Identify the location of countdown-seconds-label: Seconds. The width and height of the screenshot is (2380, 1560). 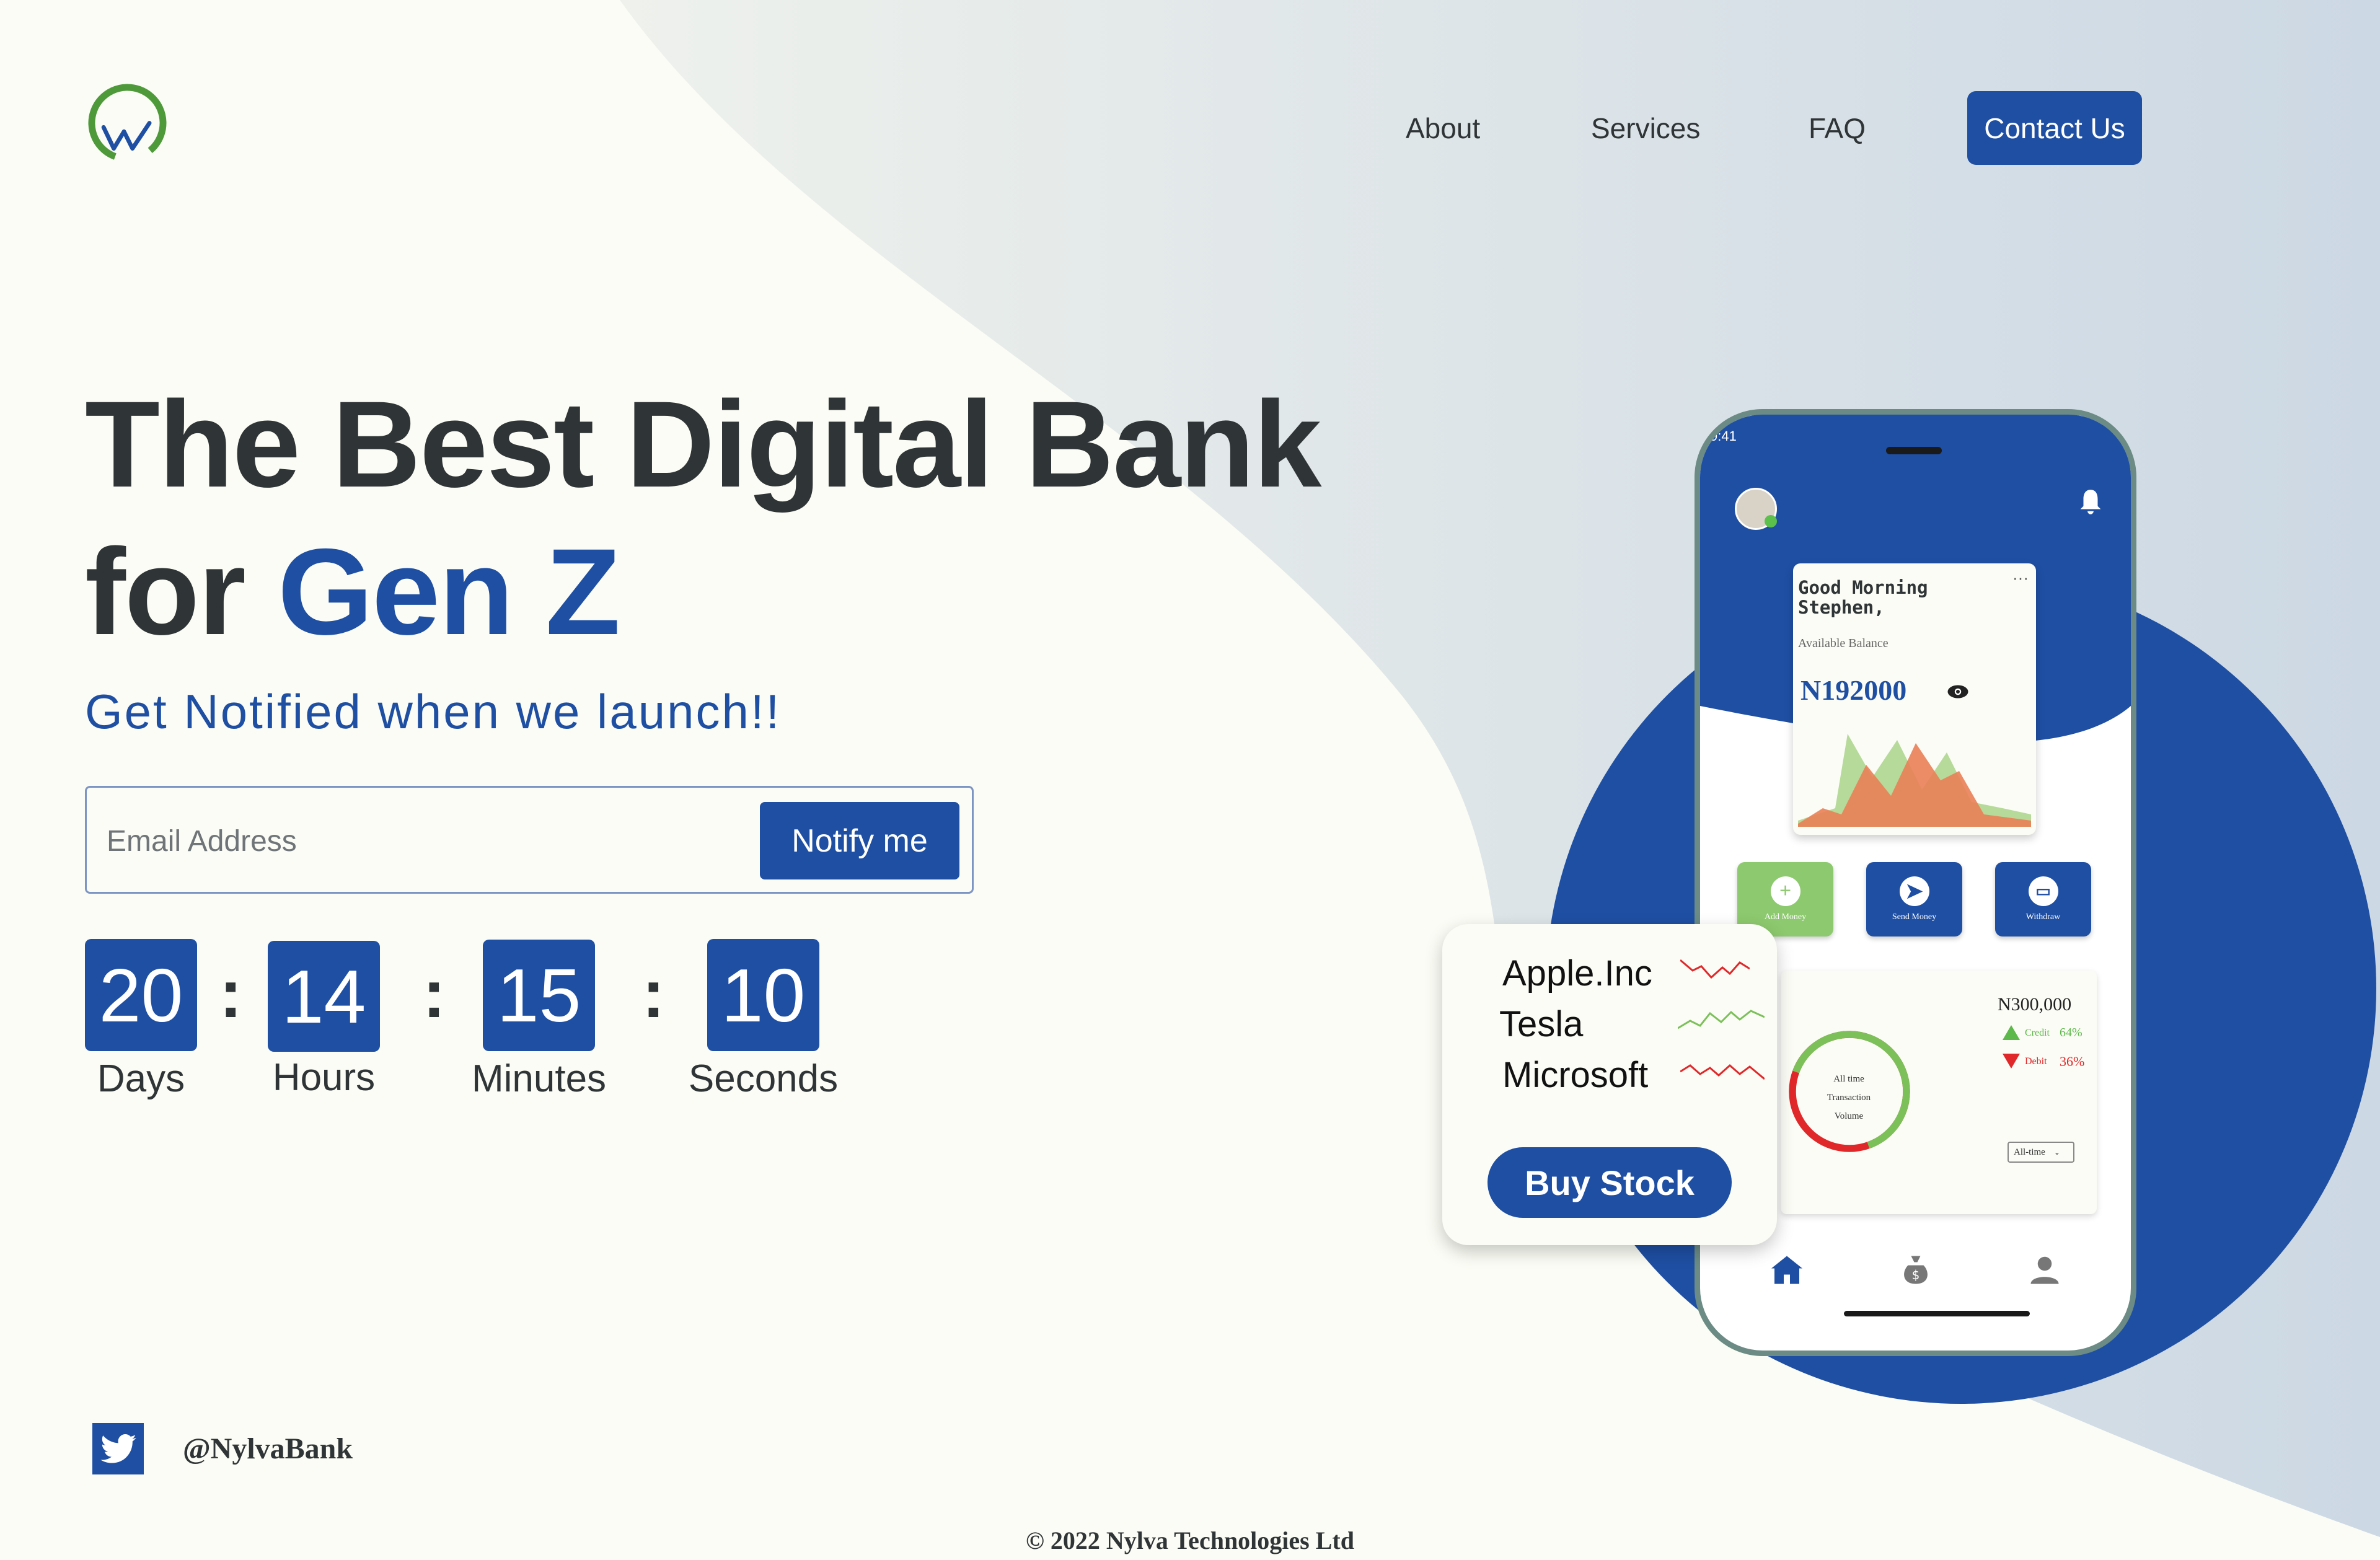
(763, 1078).